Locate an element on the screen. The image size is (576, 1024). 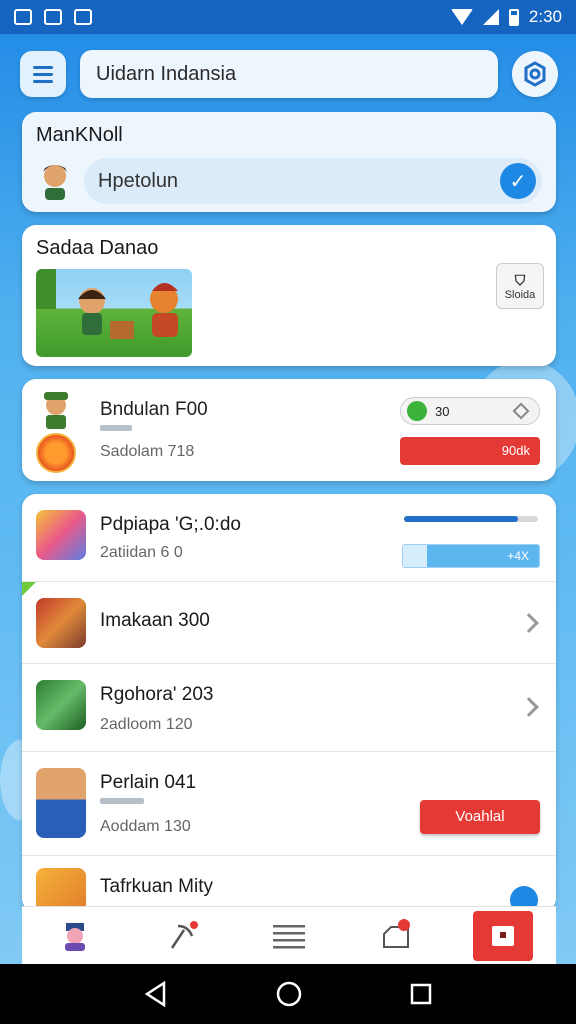
gear-icon is located at coordinates (535, 74).